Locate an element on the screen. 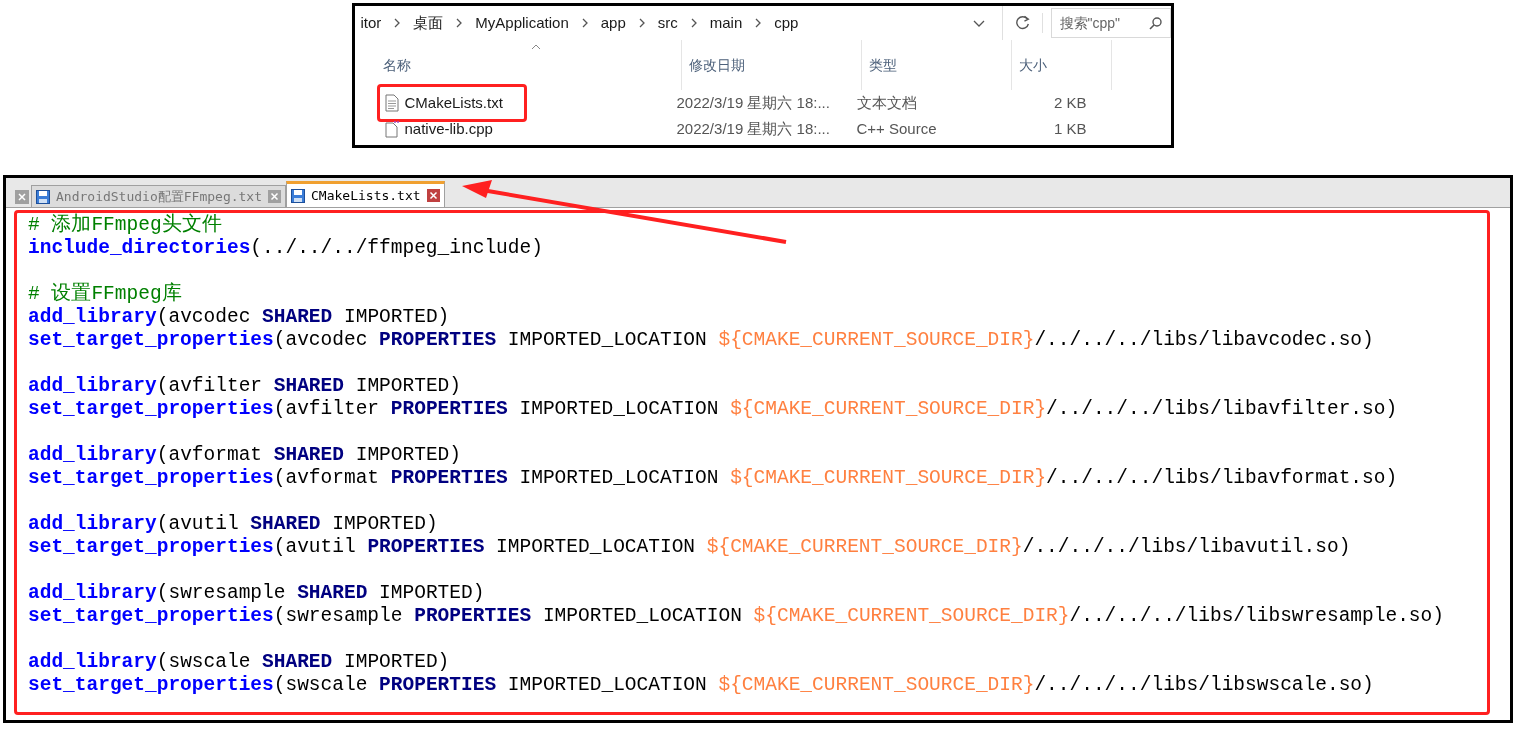  code-line: set_target_properties(avutil PROPERTIES IMPORTED_LOCATION ${CMAKE_CURRENT_SOURCE_DIR}/../../../libs/libavutil.so) is located at coordinates (690, 547).